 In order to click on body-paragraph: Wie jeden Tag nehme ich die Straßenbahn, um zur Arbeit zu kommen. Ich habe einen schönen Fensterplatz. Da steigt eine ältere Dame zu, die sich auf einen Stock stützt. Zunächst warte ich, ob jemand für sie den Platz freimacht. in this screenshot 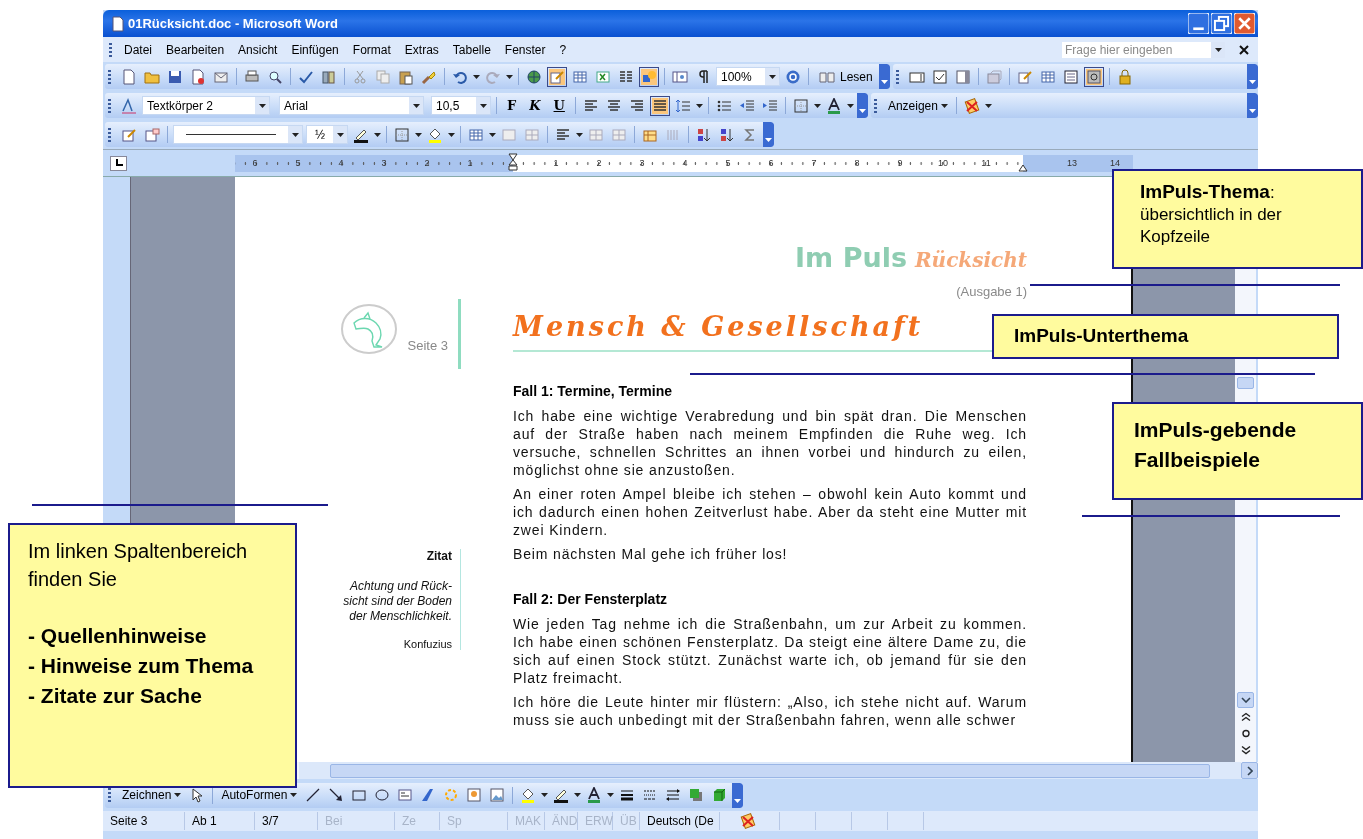, I will do `click(770, 651)`.